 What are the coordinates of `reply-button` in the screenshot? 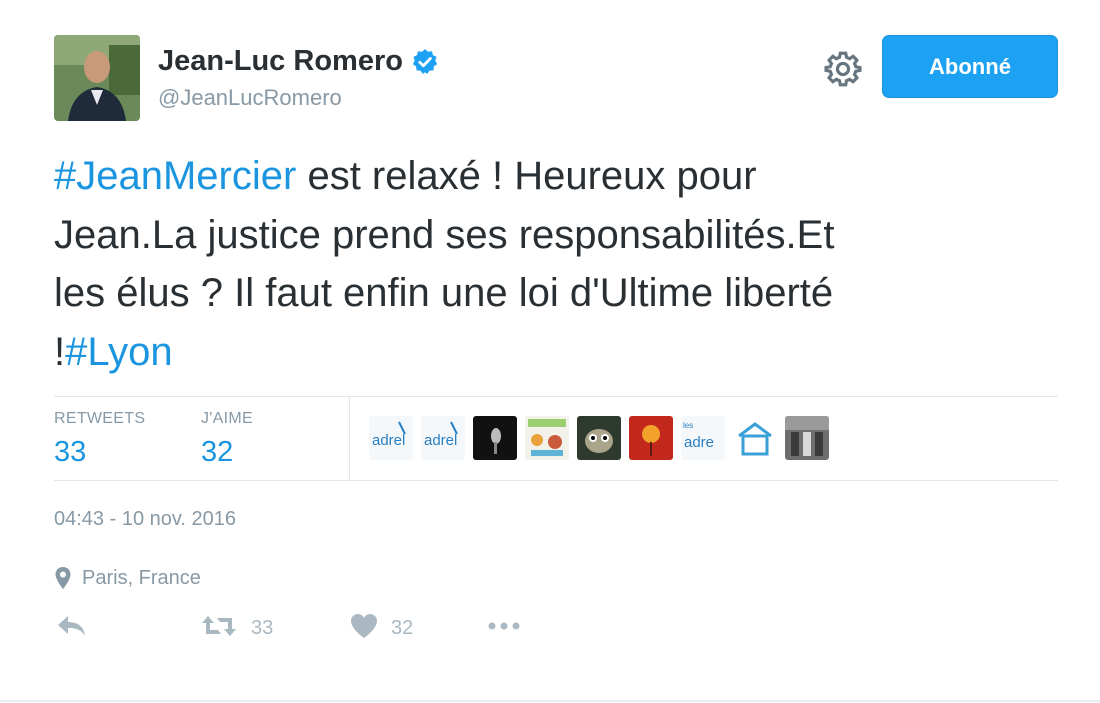 It's located at (71, 628).